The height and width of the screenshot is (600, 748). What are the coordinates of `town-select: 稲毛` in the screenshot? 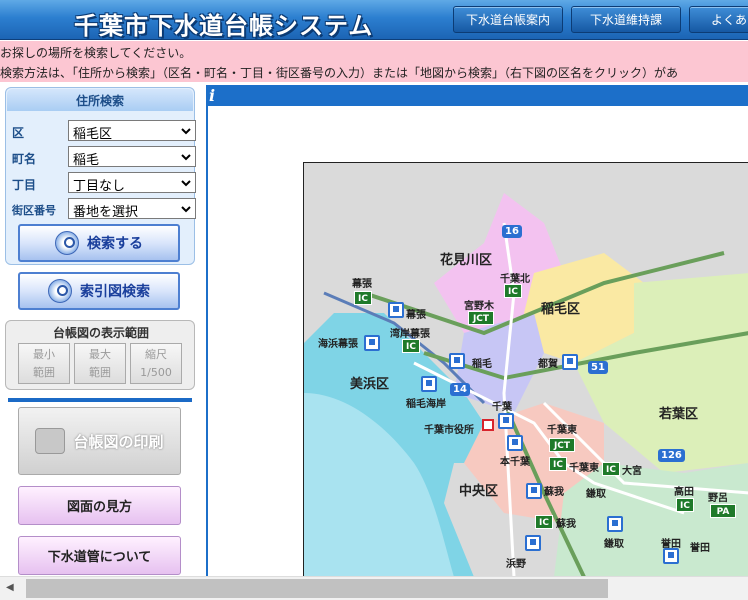 It's located at (132, 157).